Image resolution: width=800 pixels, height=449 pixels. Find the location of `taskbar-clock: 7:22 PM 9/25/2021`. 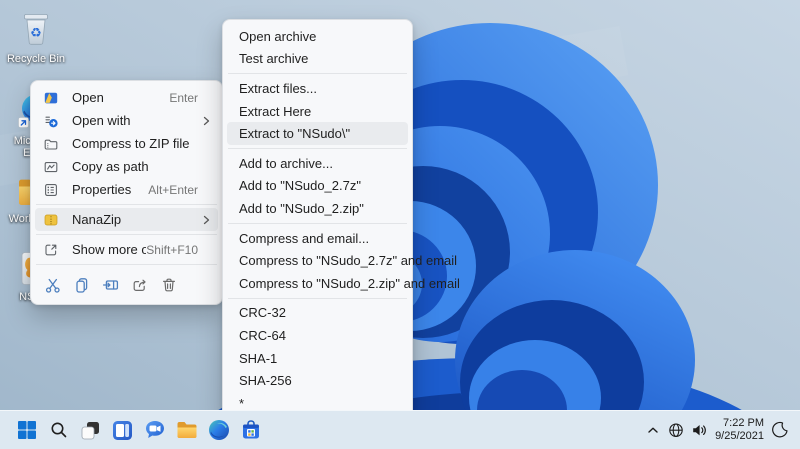

taskbar-clock: 7:22 PM 9/25/2021 is located at coordinates (739, 430).